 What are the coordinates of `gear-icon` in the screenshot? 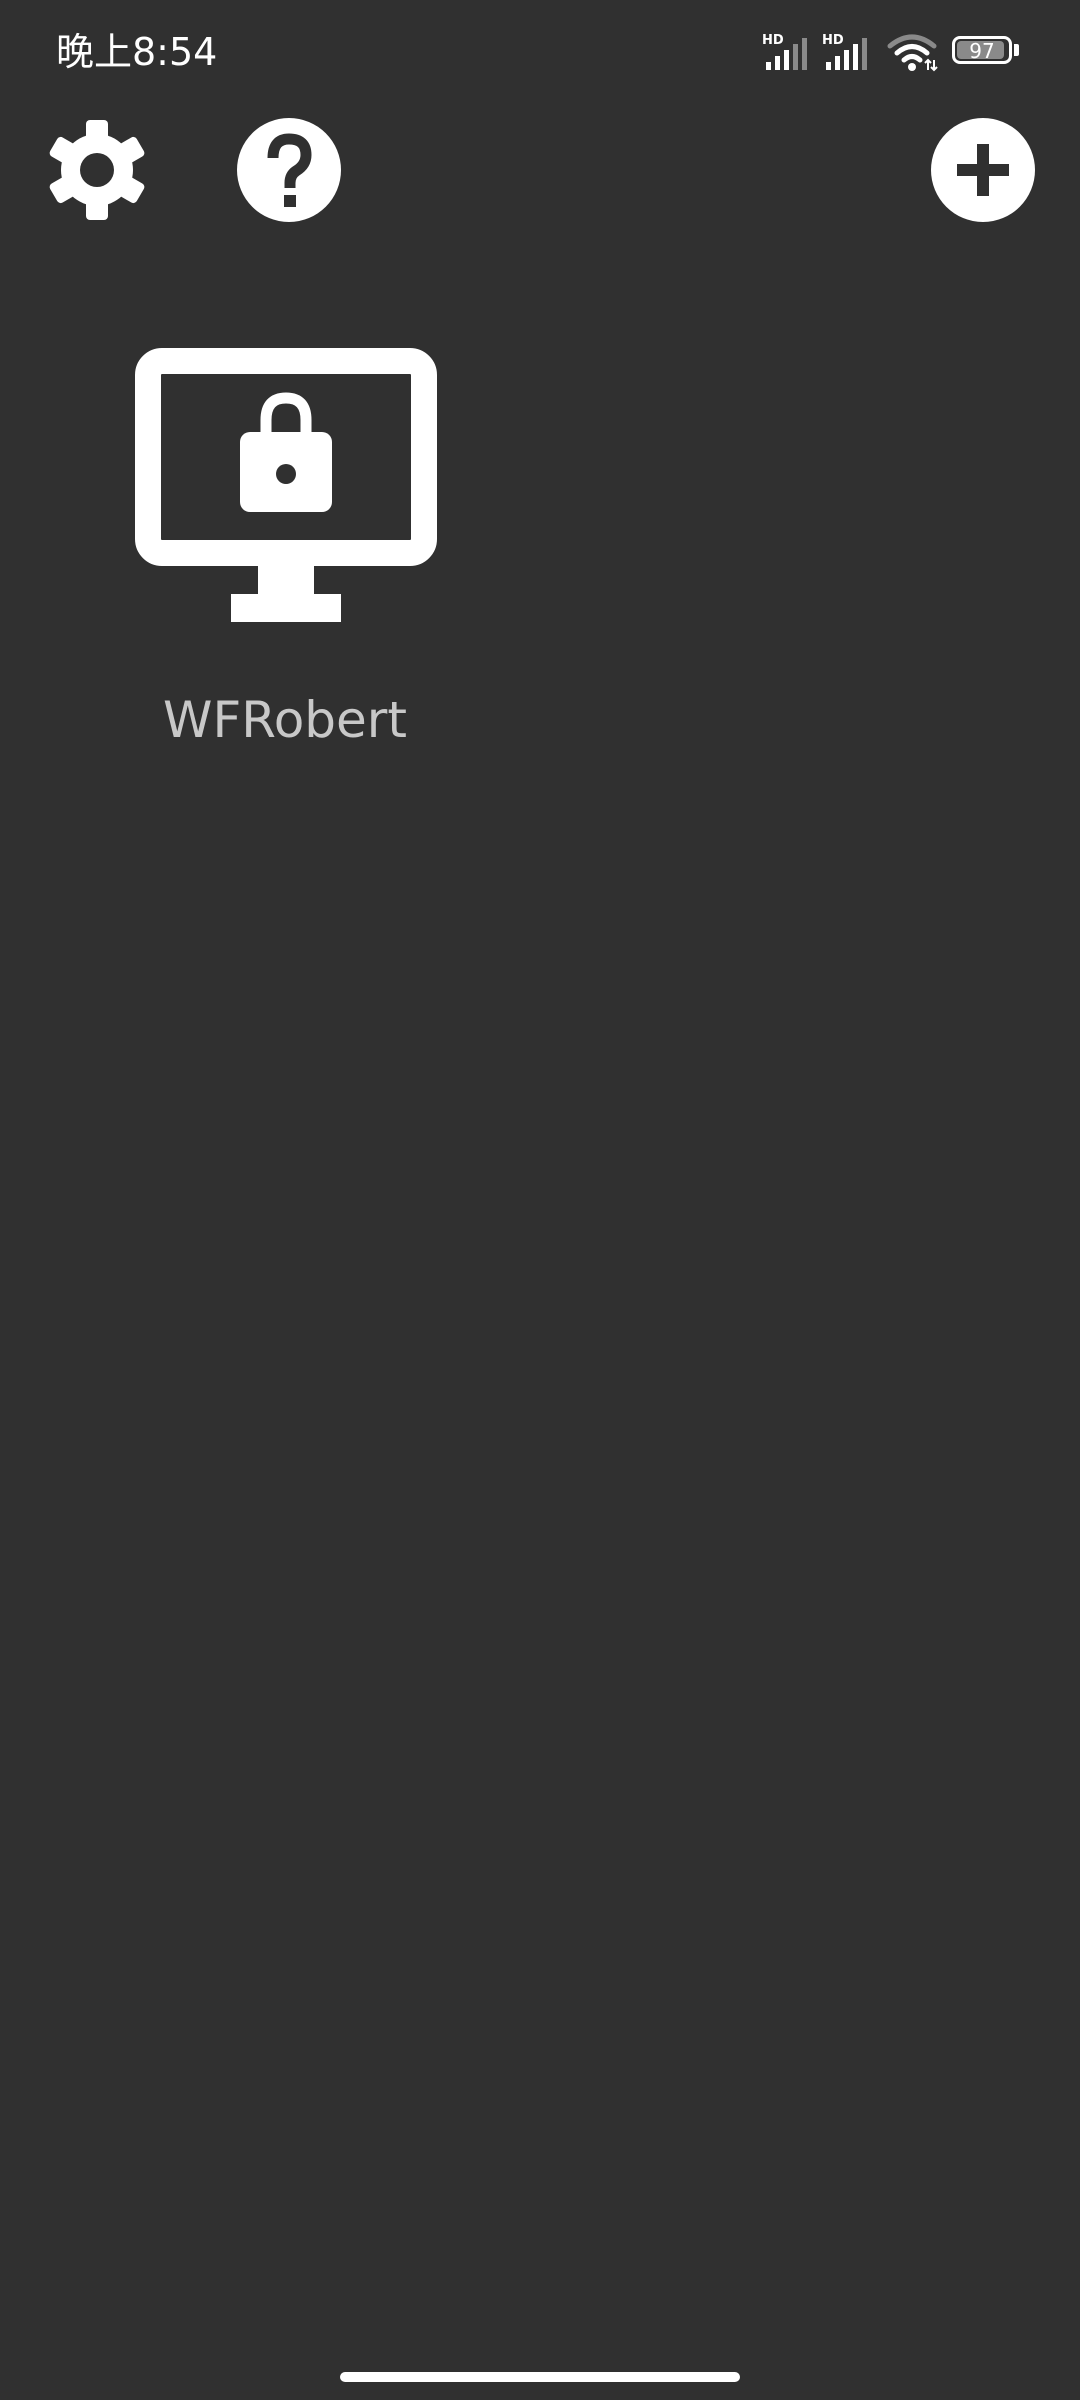 It's located at (97, 170).